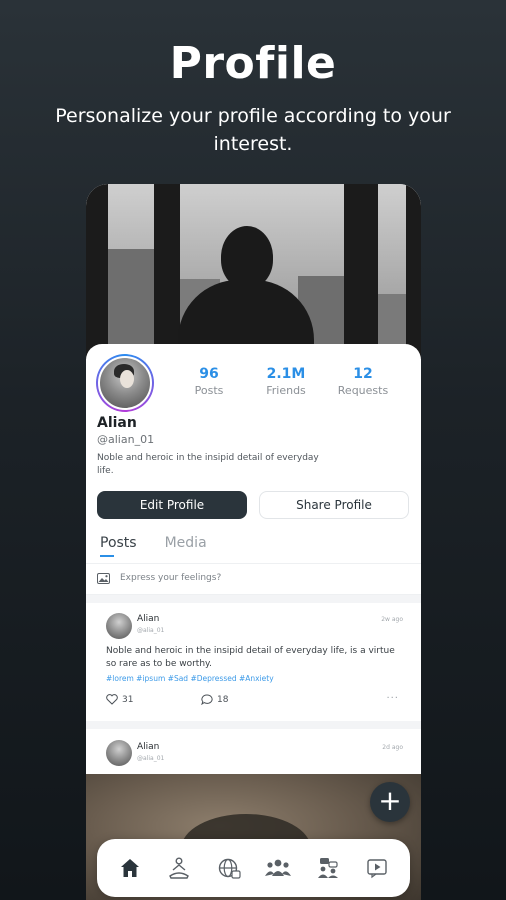  I want to click on active-tab-indicator, so click(107, 556).